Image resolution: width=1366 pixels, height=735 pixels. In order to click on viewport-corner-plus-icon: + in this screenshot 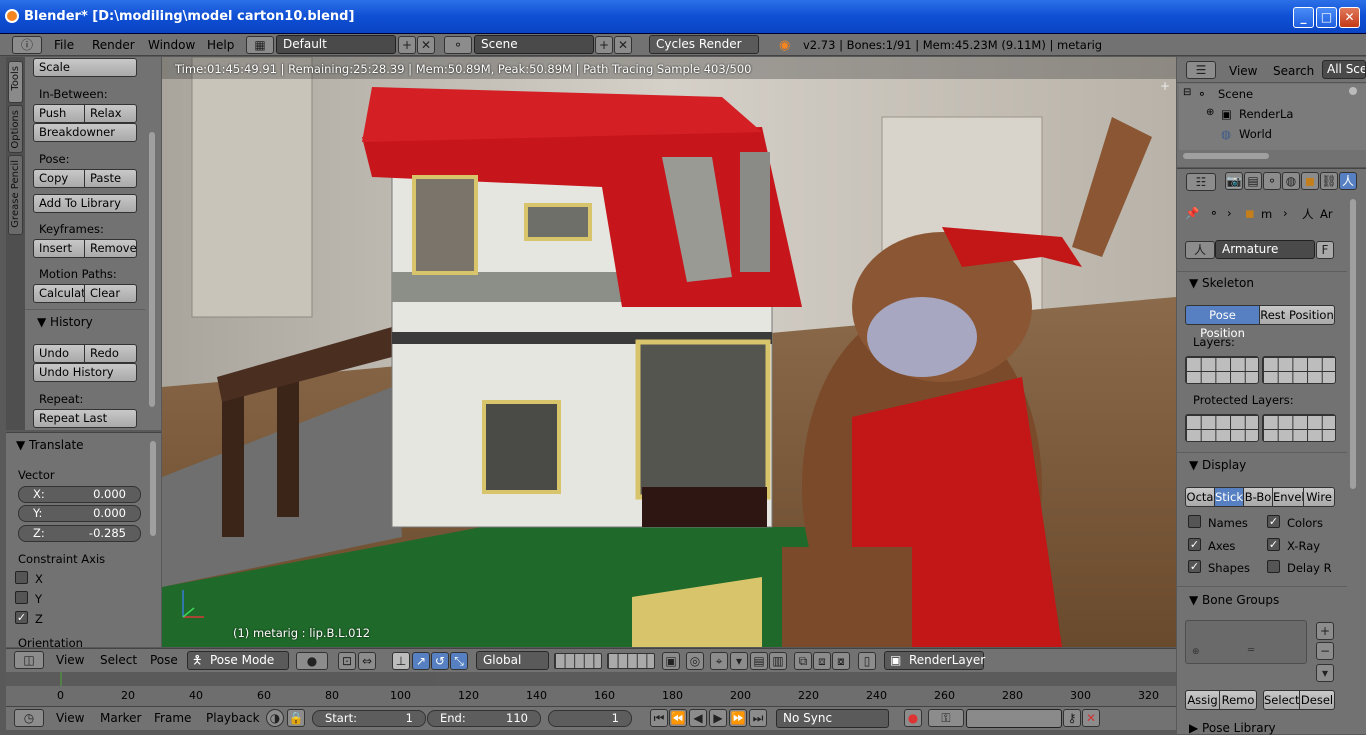, I will do `click(1167, 86)`.